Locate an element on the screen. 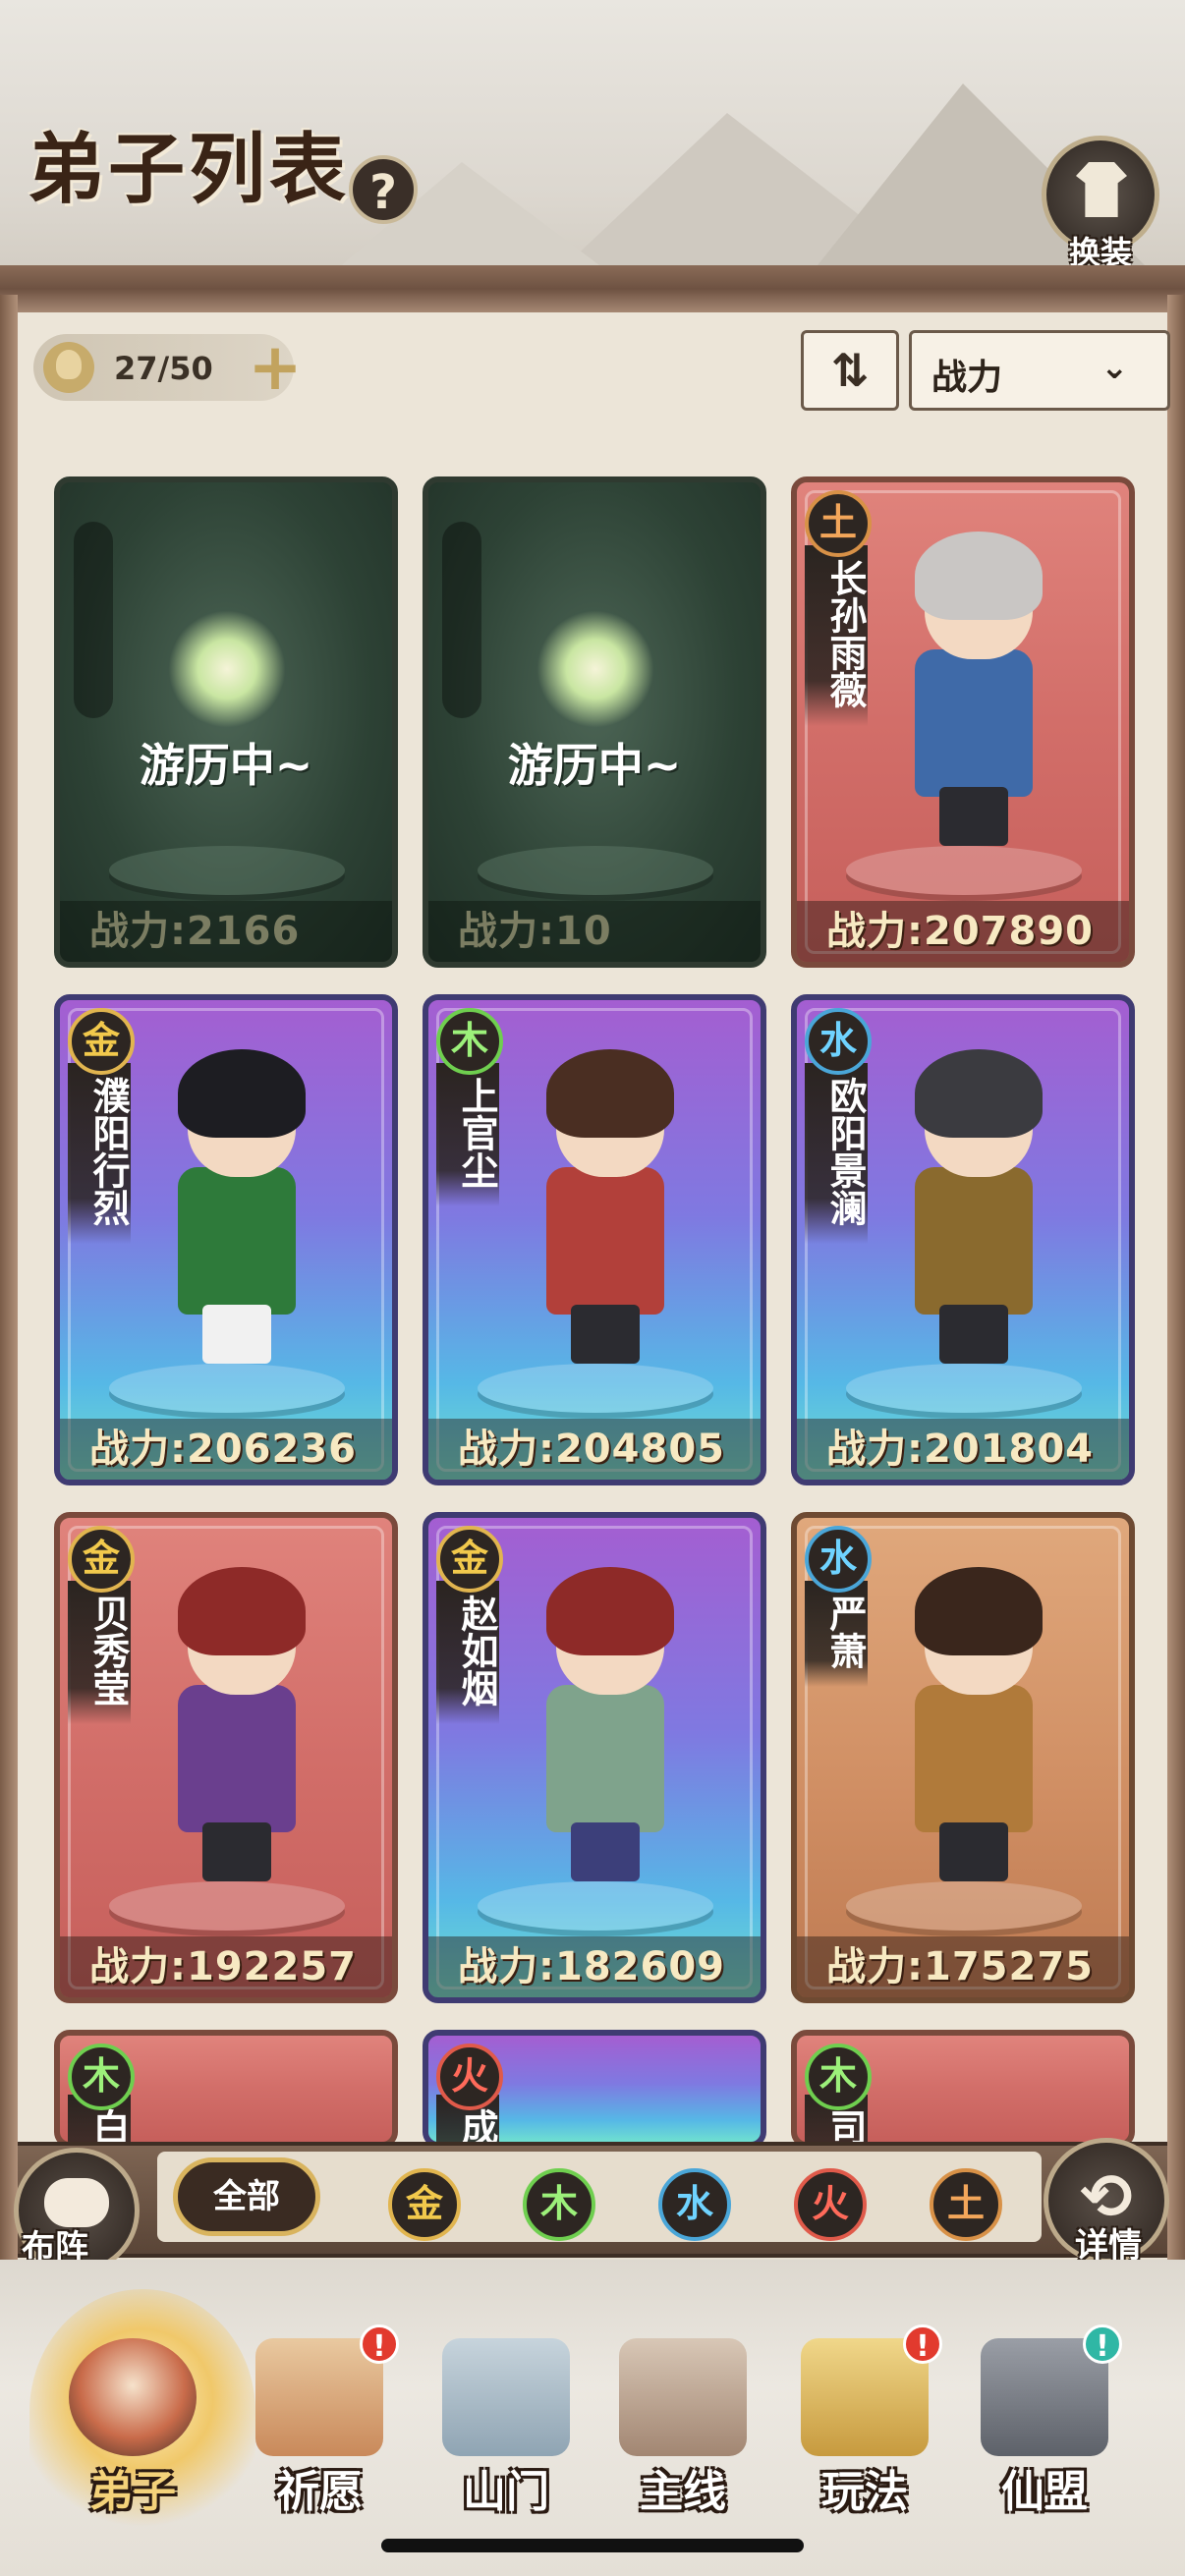  disciple-card: 贝秀莹 金 战力:192257 is located at coordinates (226, 1757).